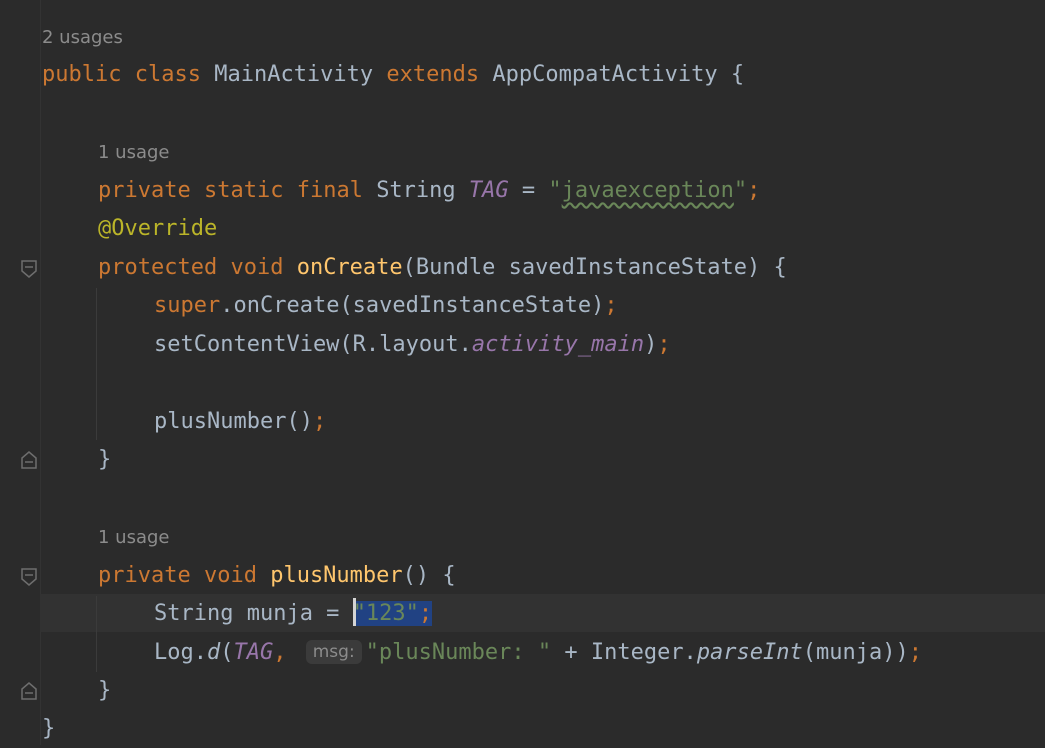 The height and width of the screenshot is (748, 1045). I want to click on keyword: public, so click(82, 74).